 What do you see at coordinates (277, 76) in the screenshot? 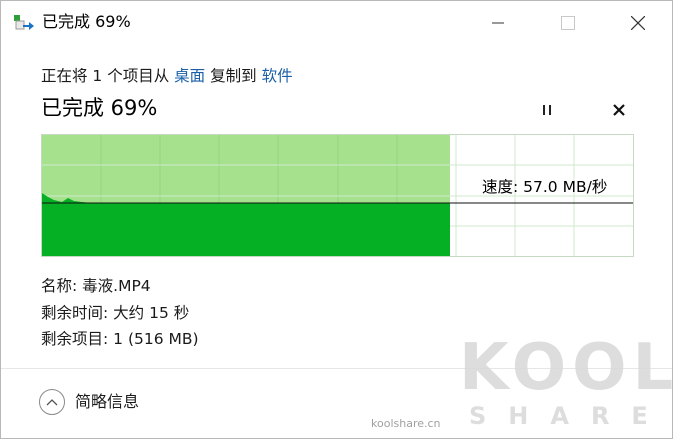
I see `destination-folder-link: 软件` at bounding box center [277, 76].